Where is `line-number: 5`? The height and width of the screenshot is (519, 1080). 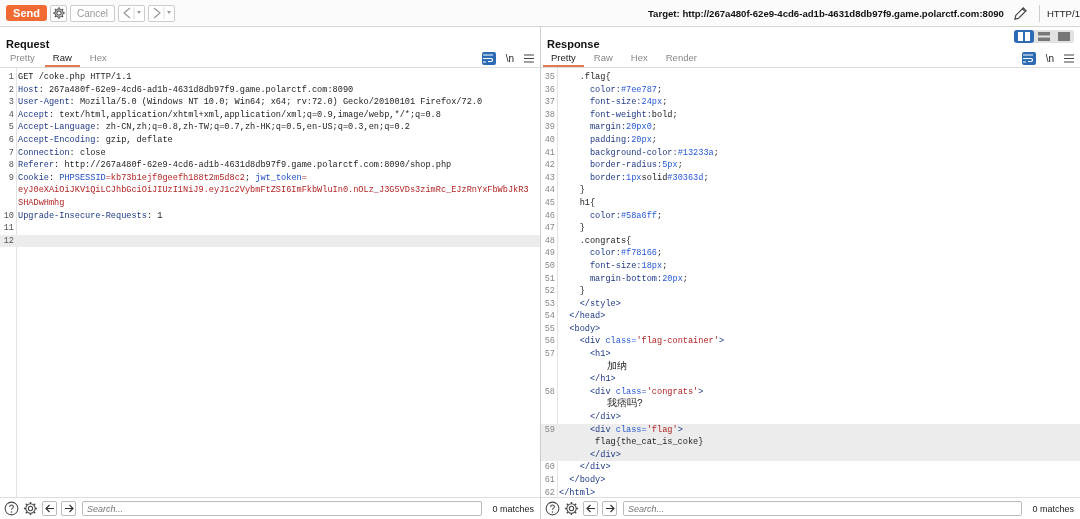 line-number: 5 is located at coordinates (11, 127).